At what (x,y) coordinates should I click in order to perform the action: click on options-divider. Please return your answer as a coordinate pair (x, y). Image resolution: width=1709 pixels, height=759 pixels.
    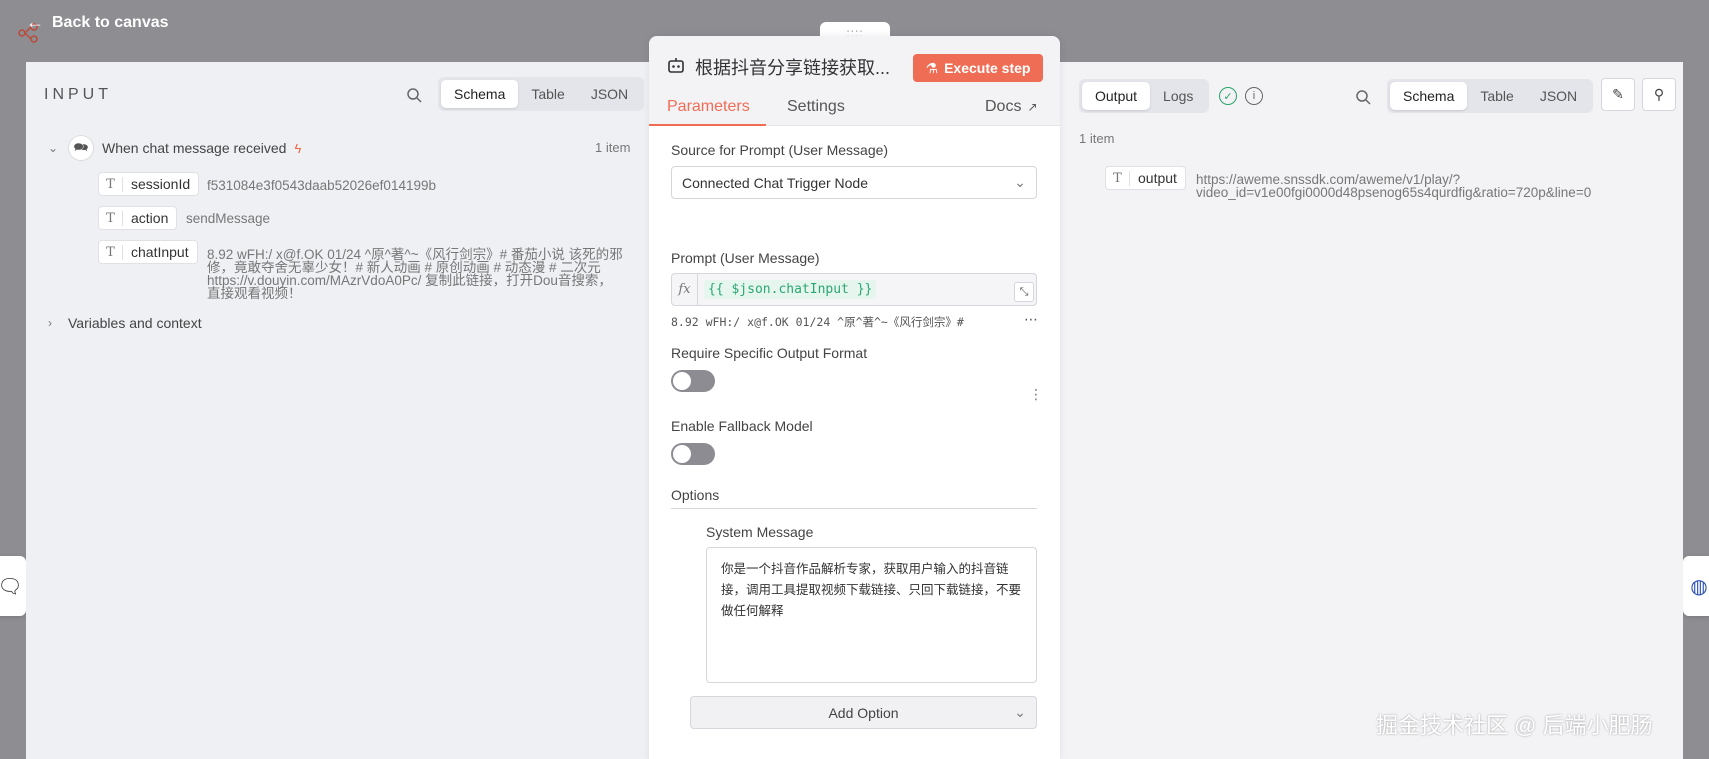
    Looking at the image, I should click on (854, 508).